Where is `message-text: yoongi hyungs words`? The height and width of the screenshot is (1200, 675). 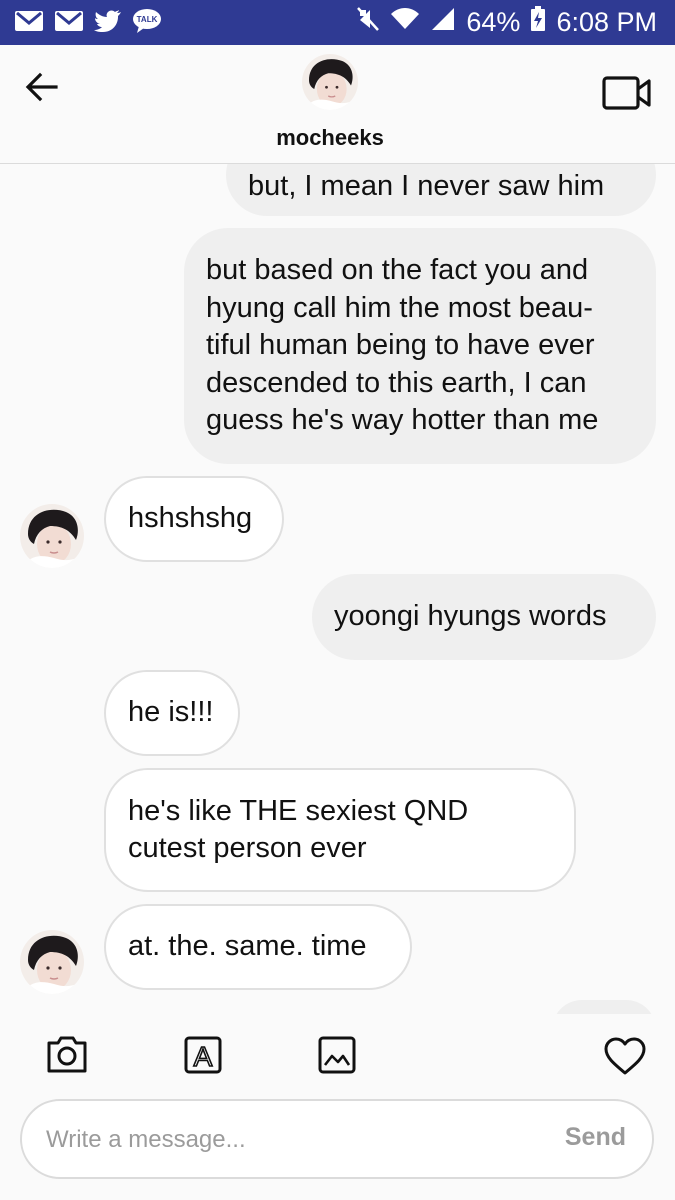 message-text: yoongi hyungs words is located at coordinates (470, 616).